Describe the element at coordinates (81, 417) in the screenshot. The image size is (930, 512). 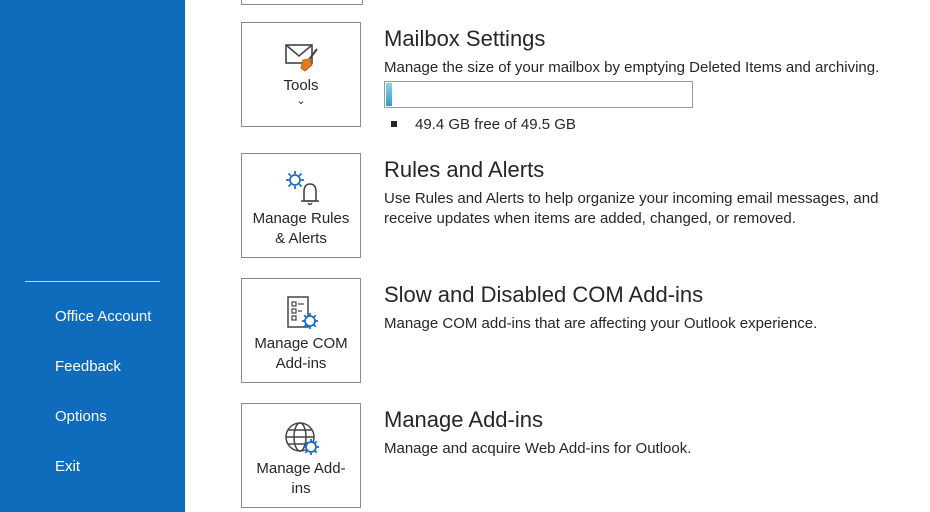
I see `nav-item-options: Options` at that location.